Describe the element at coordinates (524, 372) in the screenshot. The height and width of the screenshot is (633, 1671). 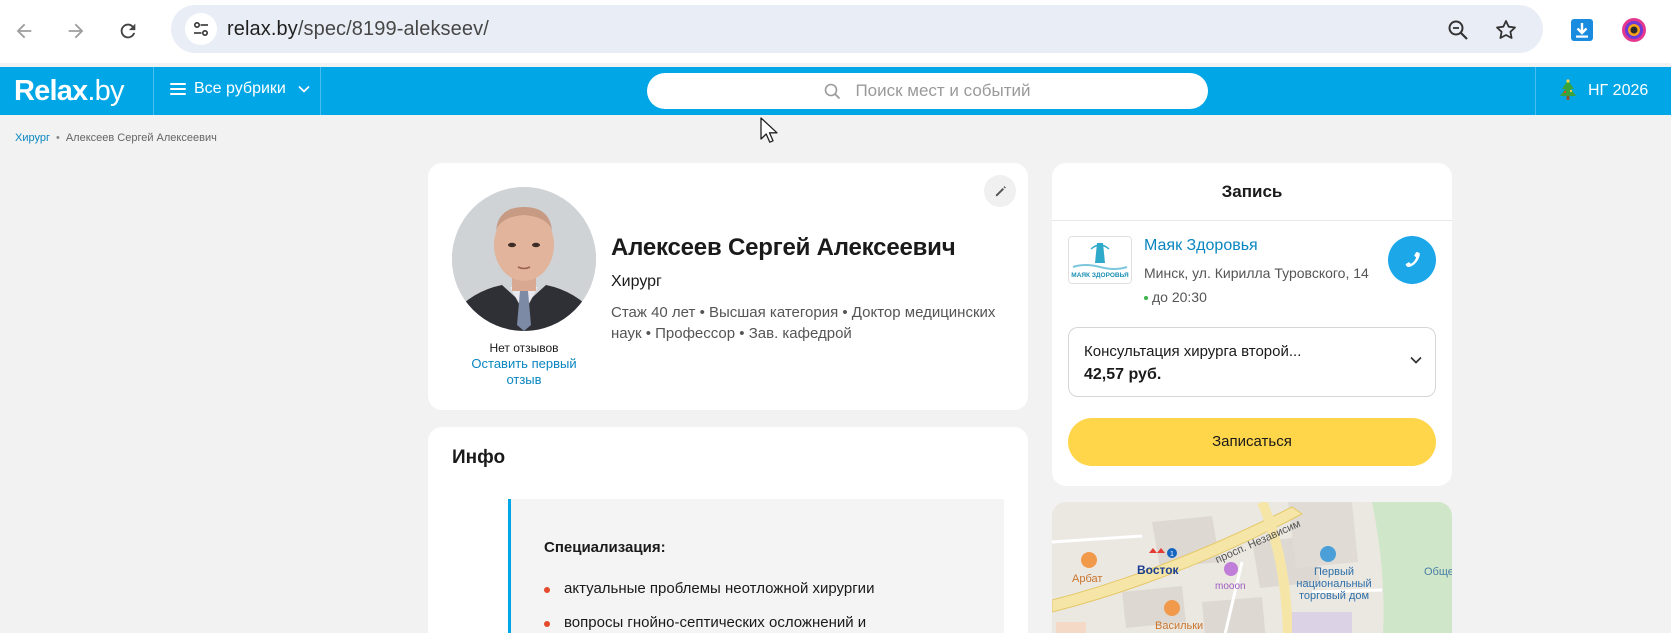
I see `leave-first-review-link: Оставить первый отзыв` at that location.